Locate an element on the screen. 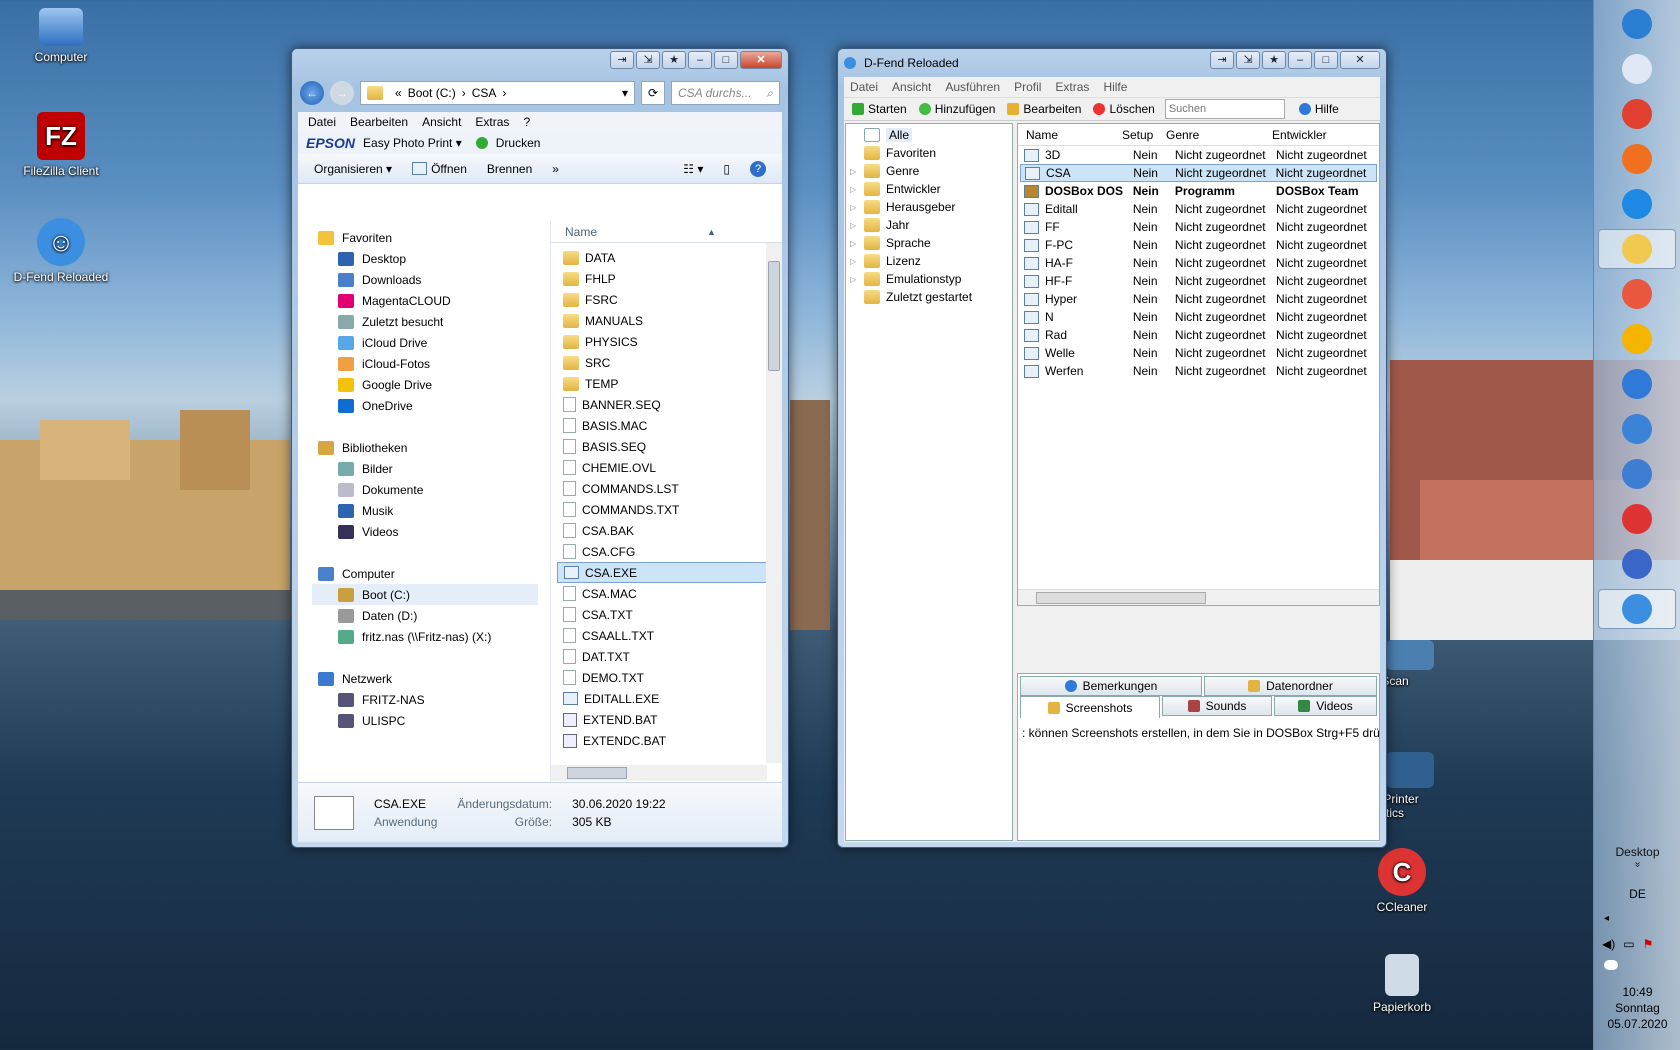 Image resolution: width=1680 pixels, height=1050 pixels. nav-item: Bilder is located at coordinates (428, 468).